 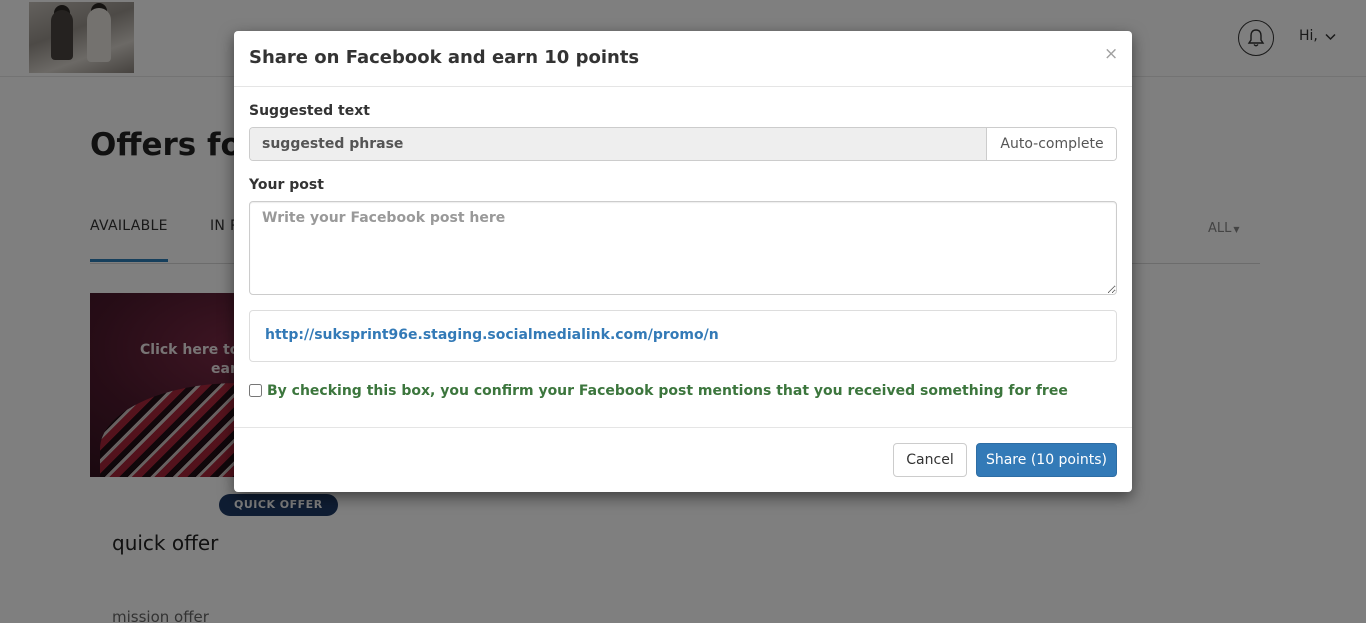 I want to click on modal-footer: Cancel Share (10 points), so click(x=683, y=459).